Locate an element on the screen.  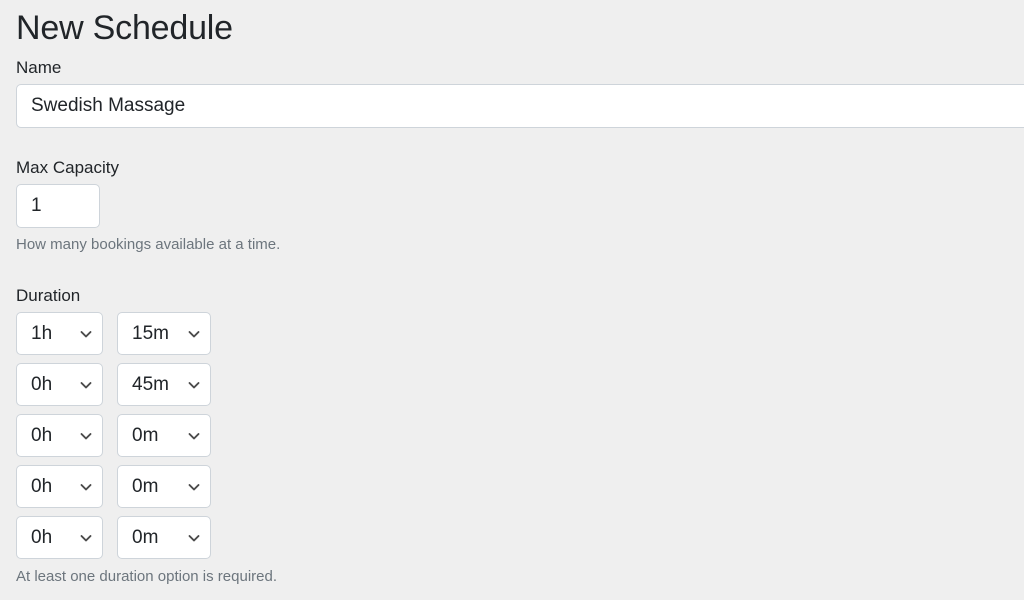
duration-minutes-select-0: 15m is located at coordinates (164, 333).